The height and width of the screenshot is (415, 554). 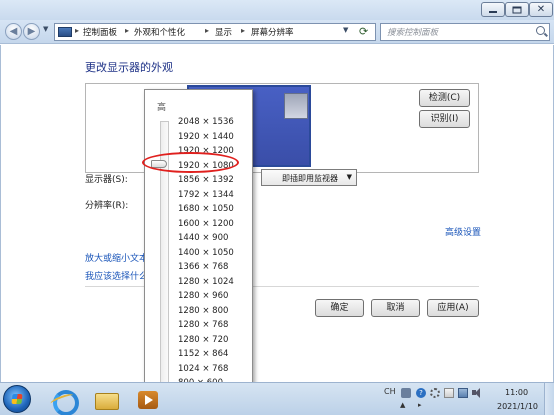 What do you see at coordinates (363, 31) in the screenshot?
I see `refresh-icon: ⟳` at bounding box center [363, 31].